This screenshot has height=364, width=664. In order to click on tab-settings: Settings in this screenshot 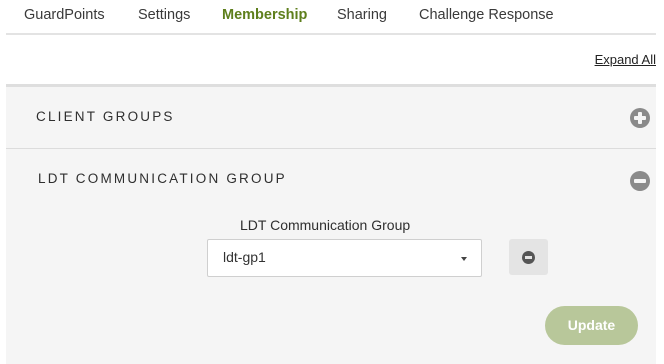, I will do `click(164, 17)`.